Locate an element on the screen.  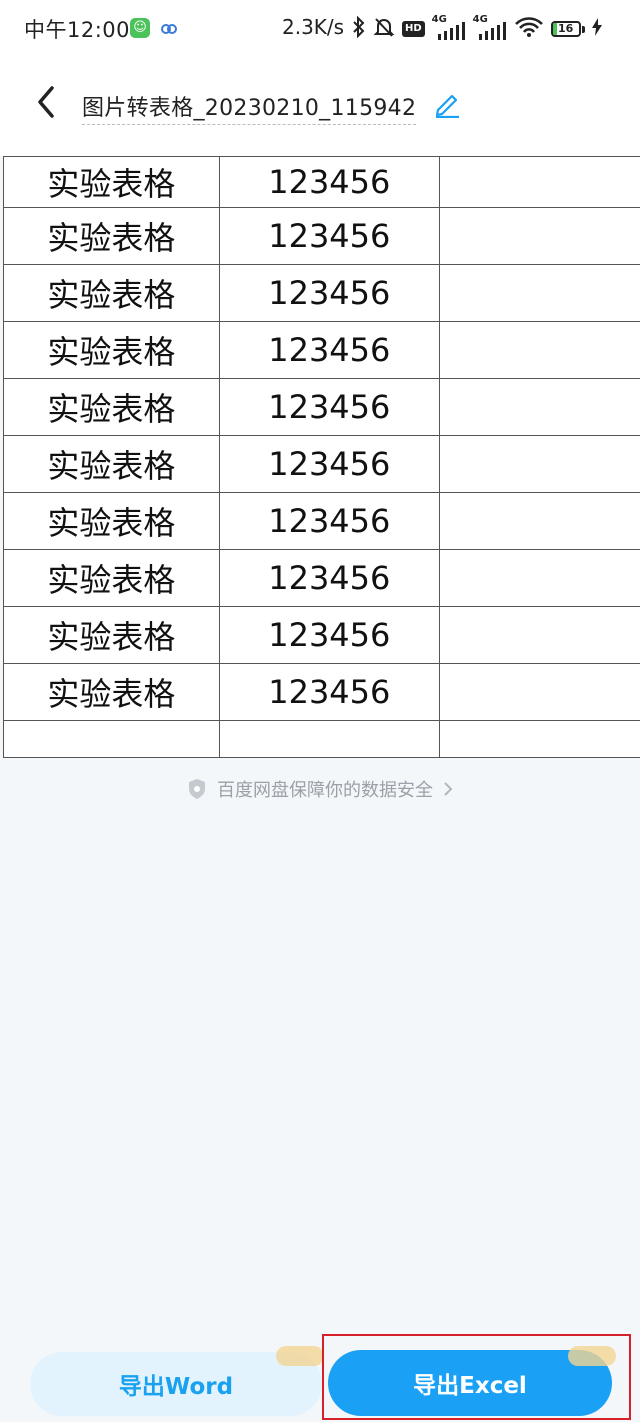
charging-icon is located at coordinates (596, 29).